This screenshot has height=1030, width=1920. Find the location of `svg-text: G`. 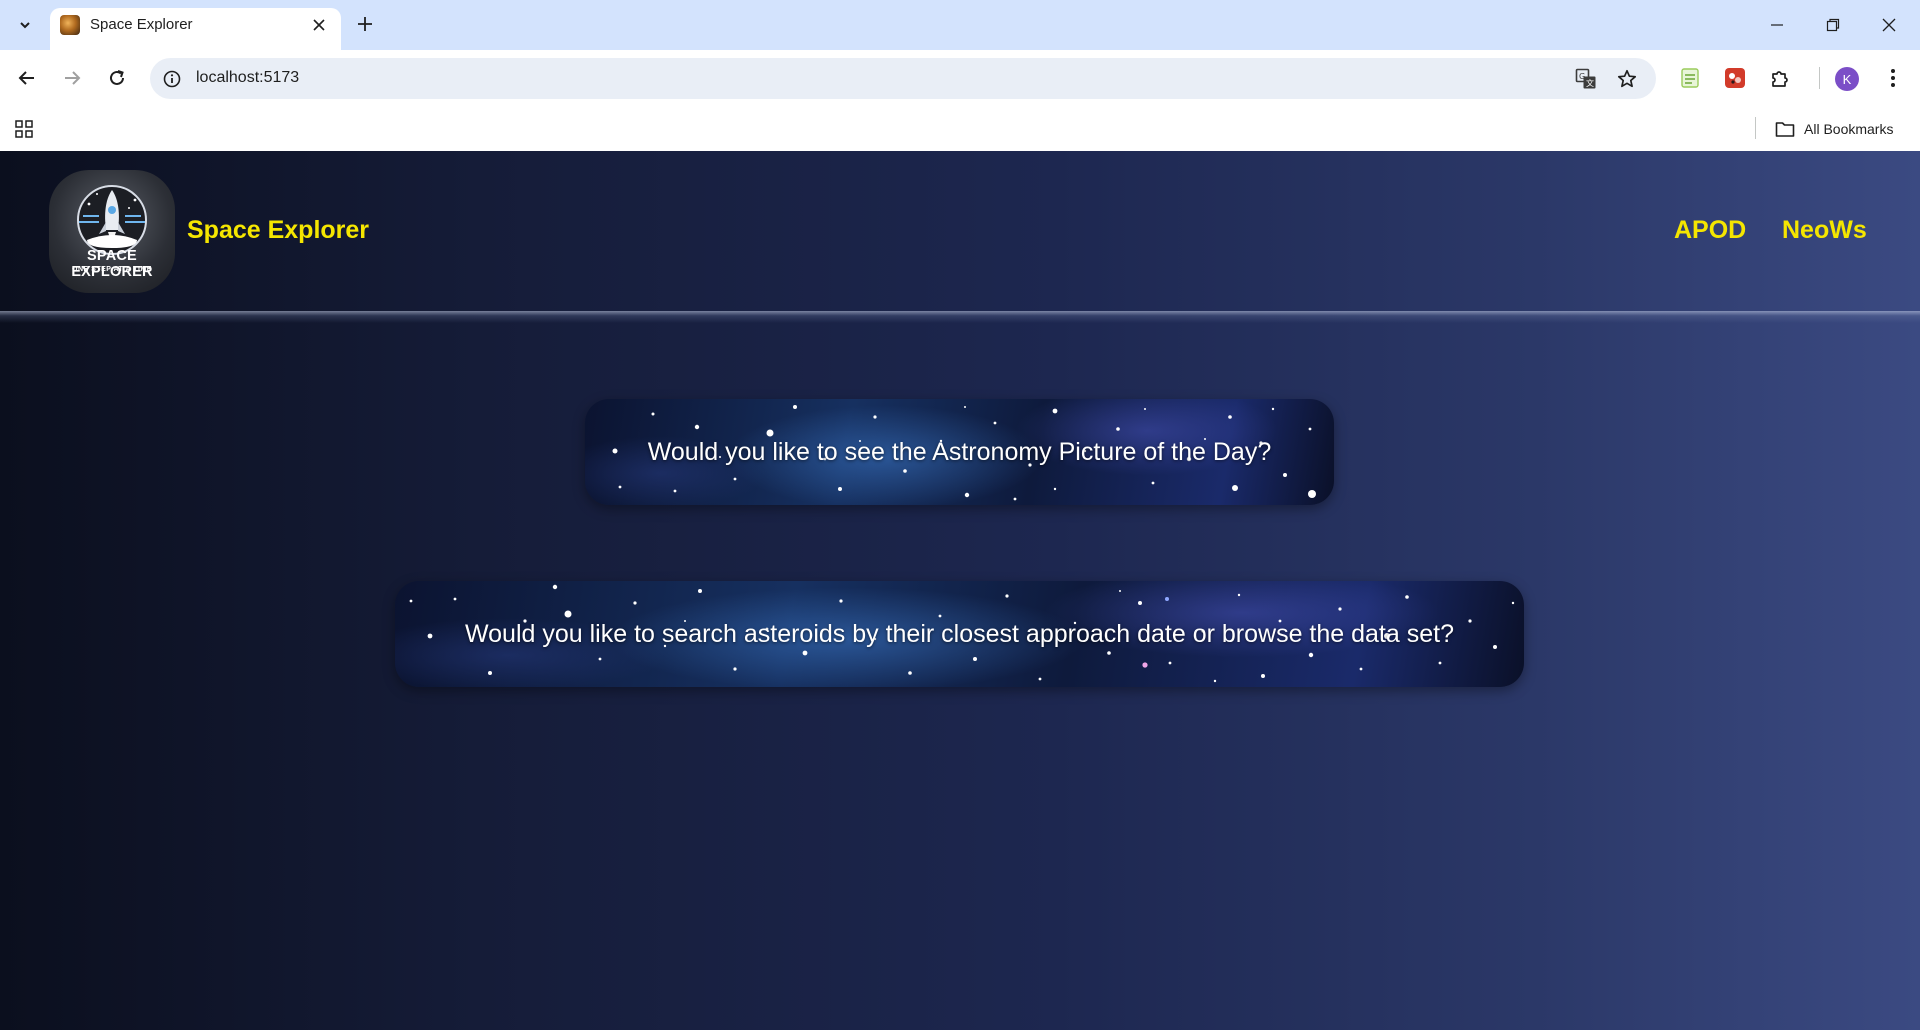

svg-text: G is located at coordinates (1582, 76).